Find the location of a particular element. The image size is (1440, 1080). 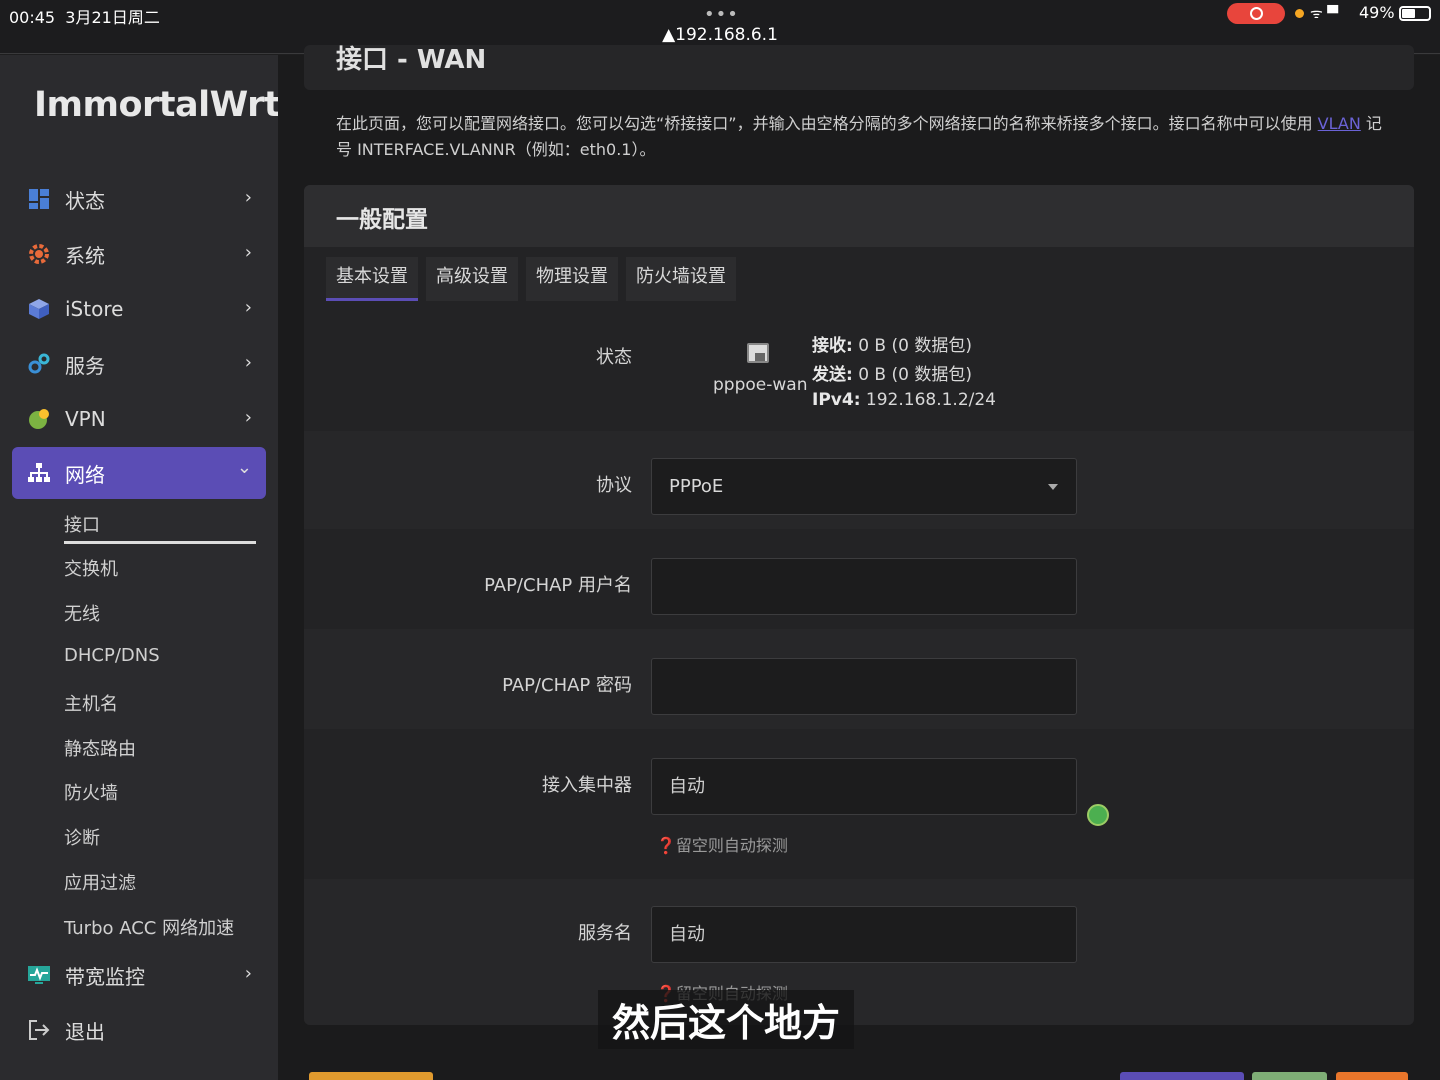

interface-name: pppoe-wan is located at coordinates (760, 385).